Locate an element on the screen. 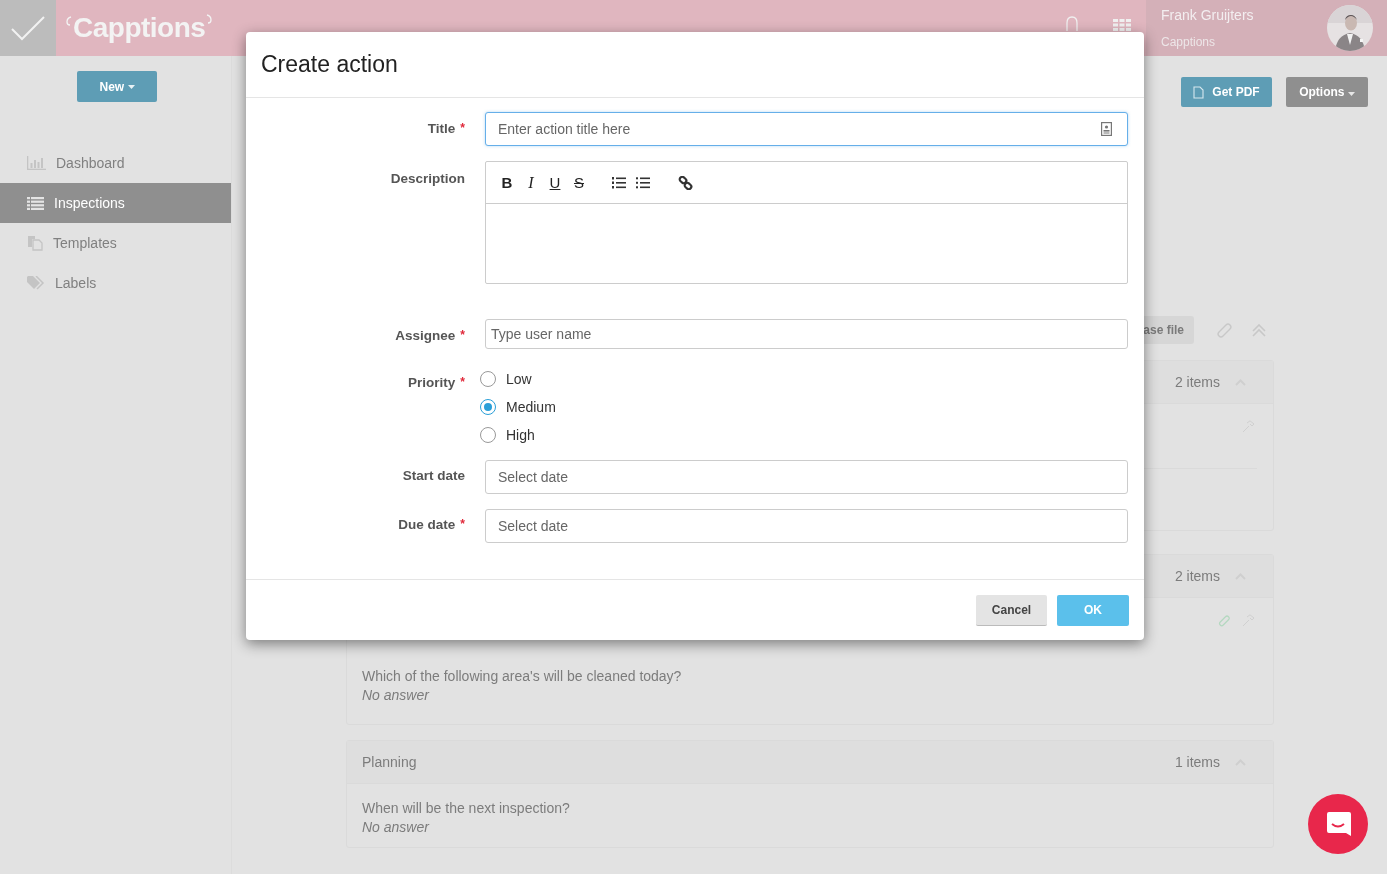 This screenshot has width=1387, height=874. bell-icon is located at coordinates (1072, 24).